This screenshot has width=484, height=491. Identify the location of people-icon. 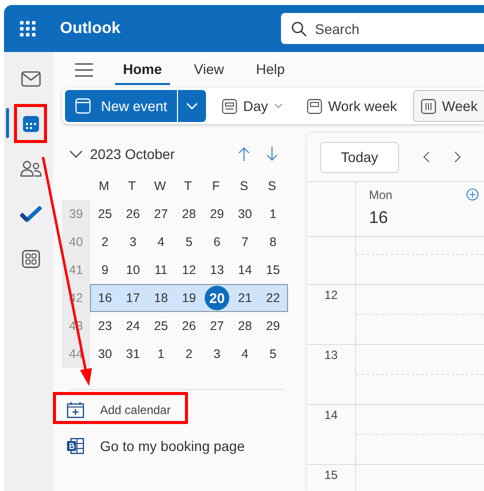
(31, 169).